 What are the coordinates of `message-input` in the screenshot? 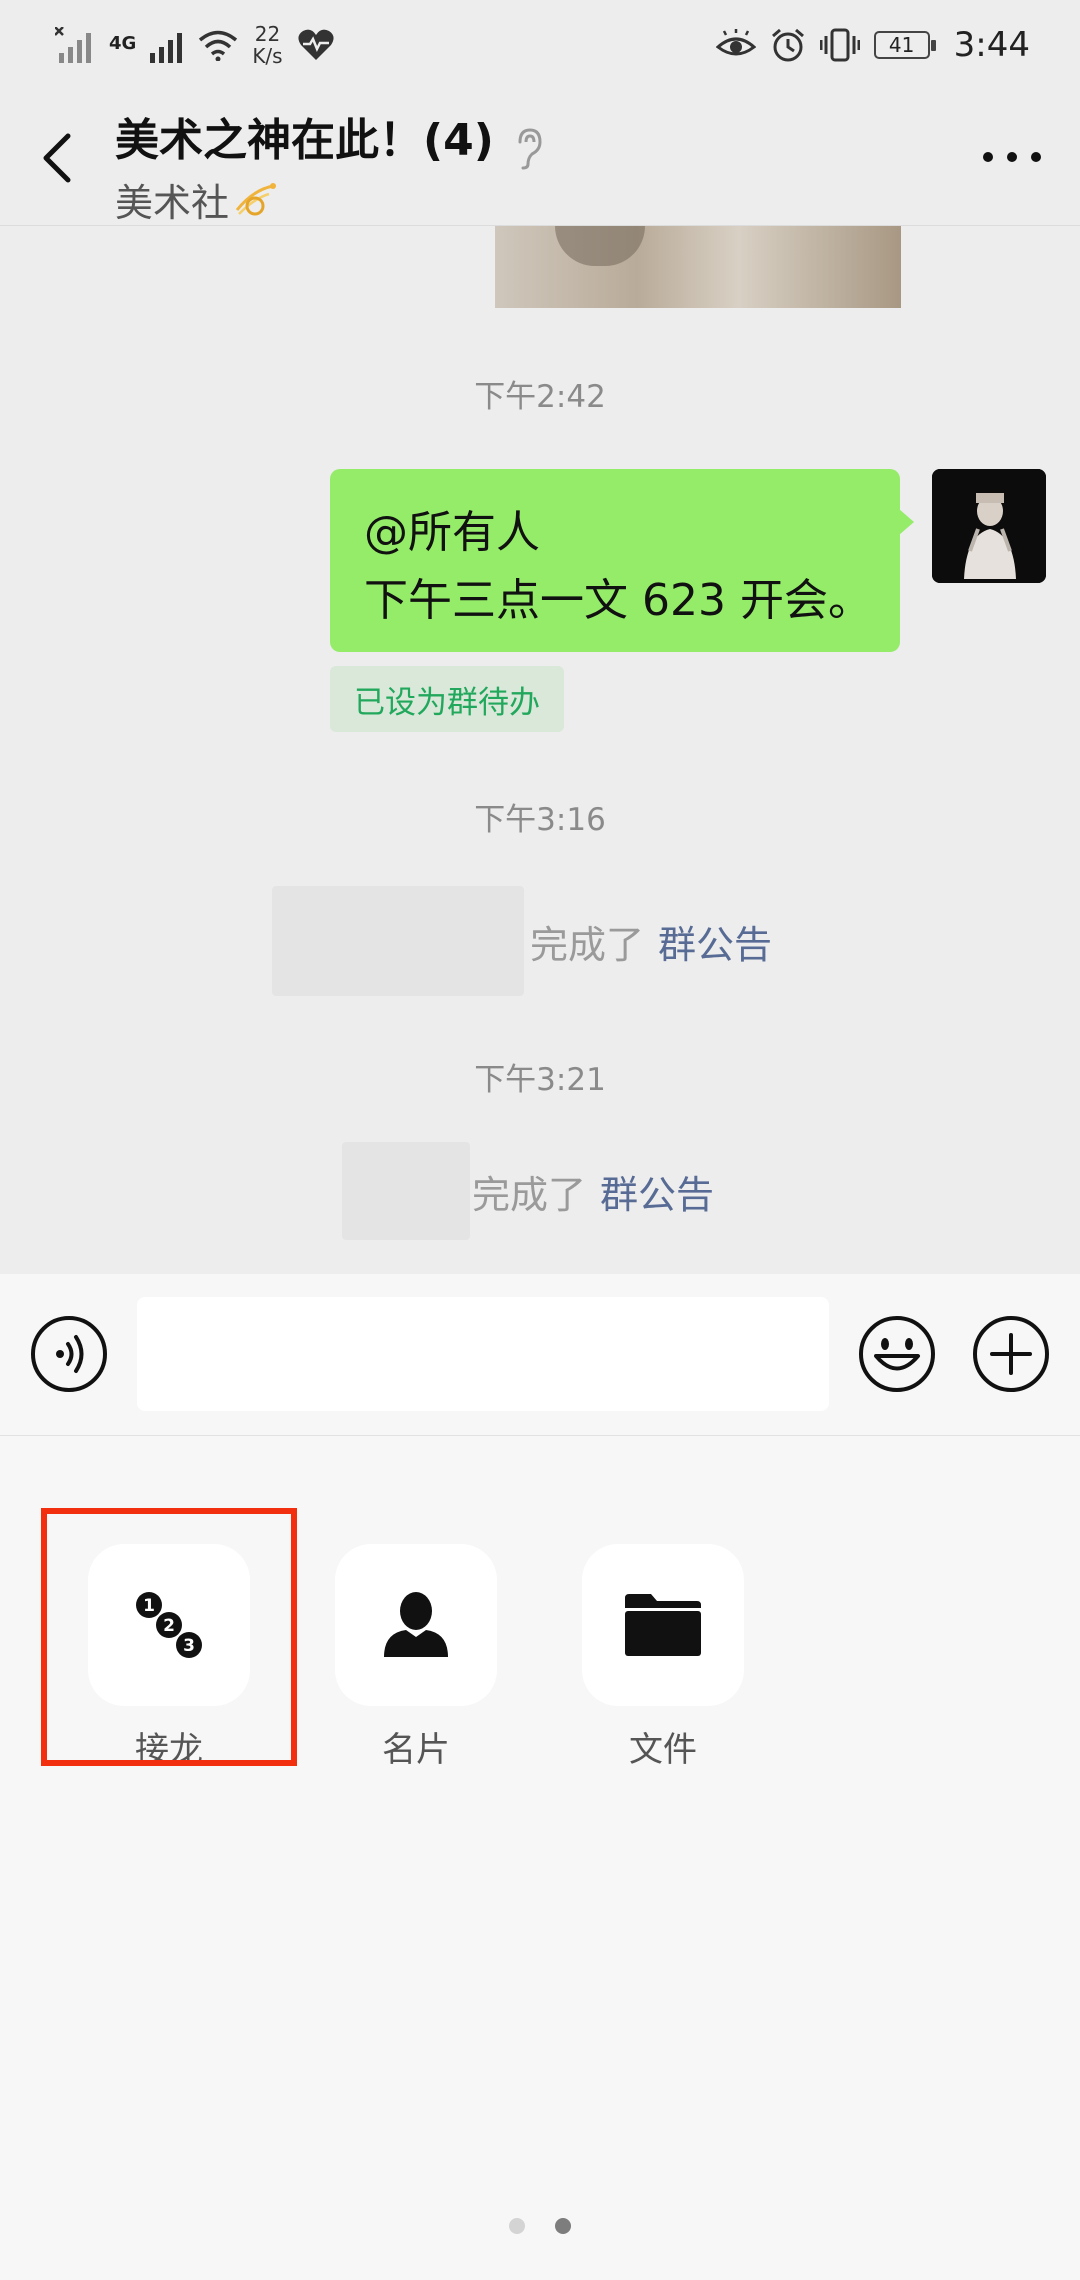 It's located at (483, 1354).